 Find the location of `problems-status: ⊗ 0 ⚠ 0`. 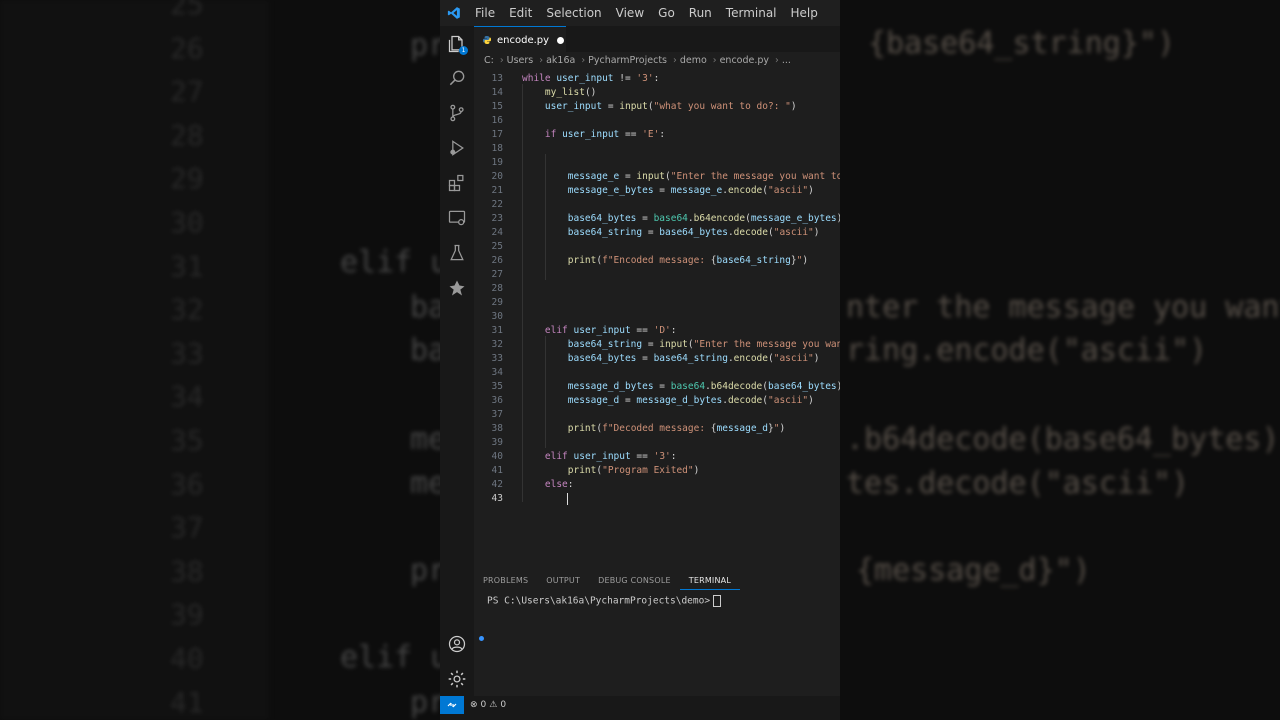

problems-status: ⊗ 0 ⚠ 0 is located at coordinates (488, 705).